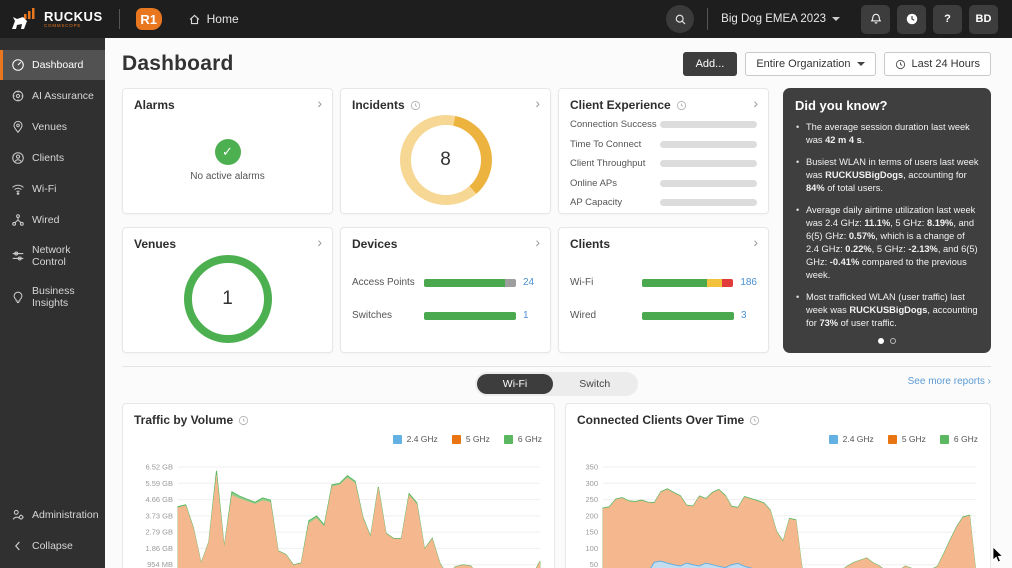 This screenshot has height=568, width=1012. Describe the element at coordinates (773, 19) in the screenshot. I see `org-name: Big Dog EMEA 2023` at that location.